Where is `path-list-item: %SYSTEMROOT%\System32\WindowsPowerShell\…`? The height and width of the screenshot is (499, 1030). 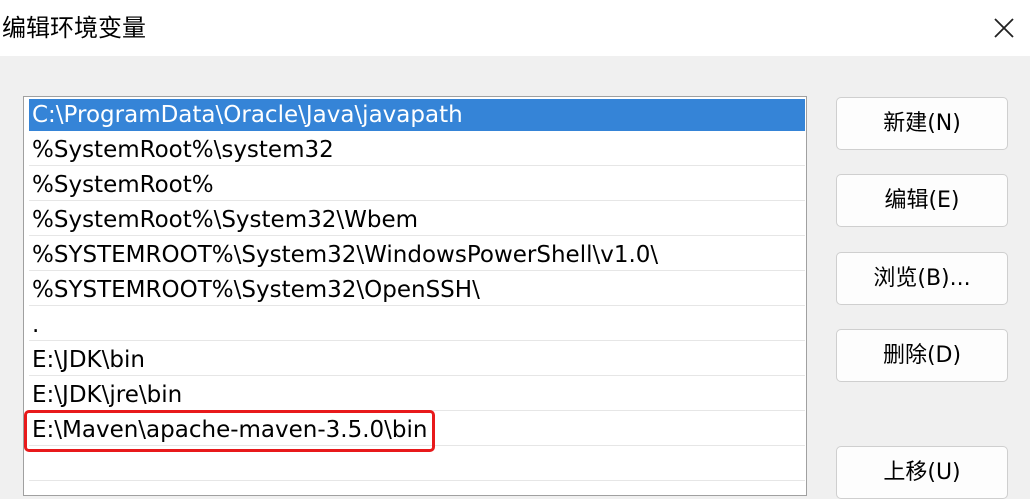
path-list-item: %SYSTEMROOT%\System32\WindowsPowerShell\… is located at coordinates (417, 255).